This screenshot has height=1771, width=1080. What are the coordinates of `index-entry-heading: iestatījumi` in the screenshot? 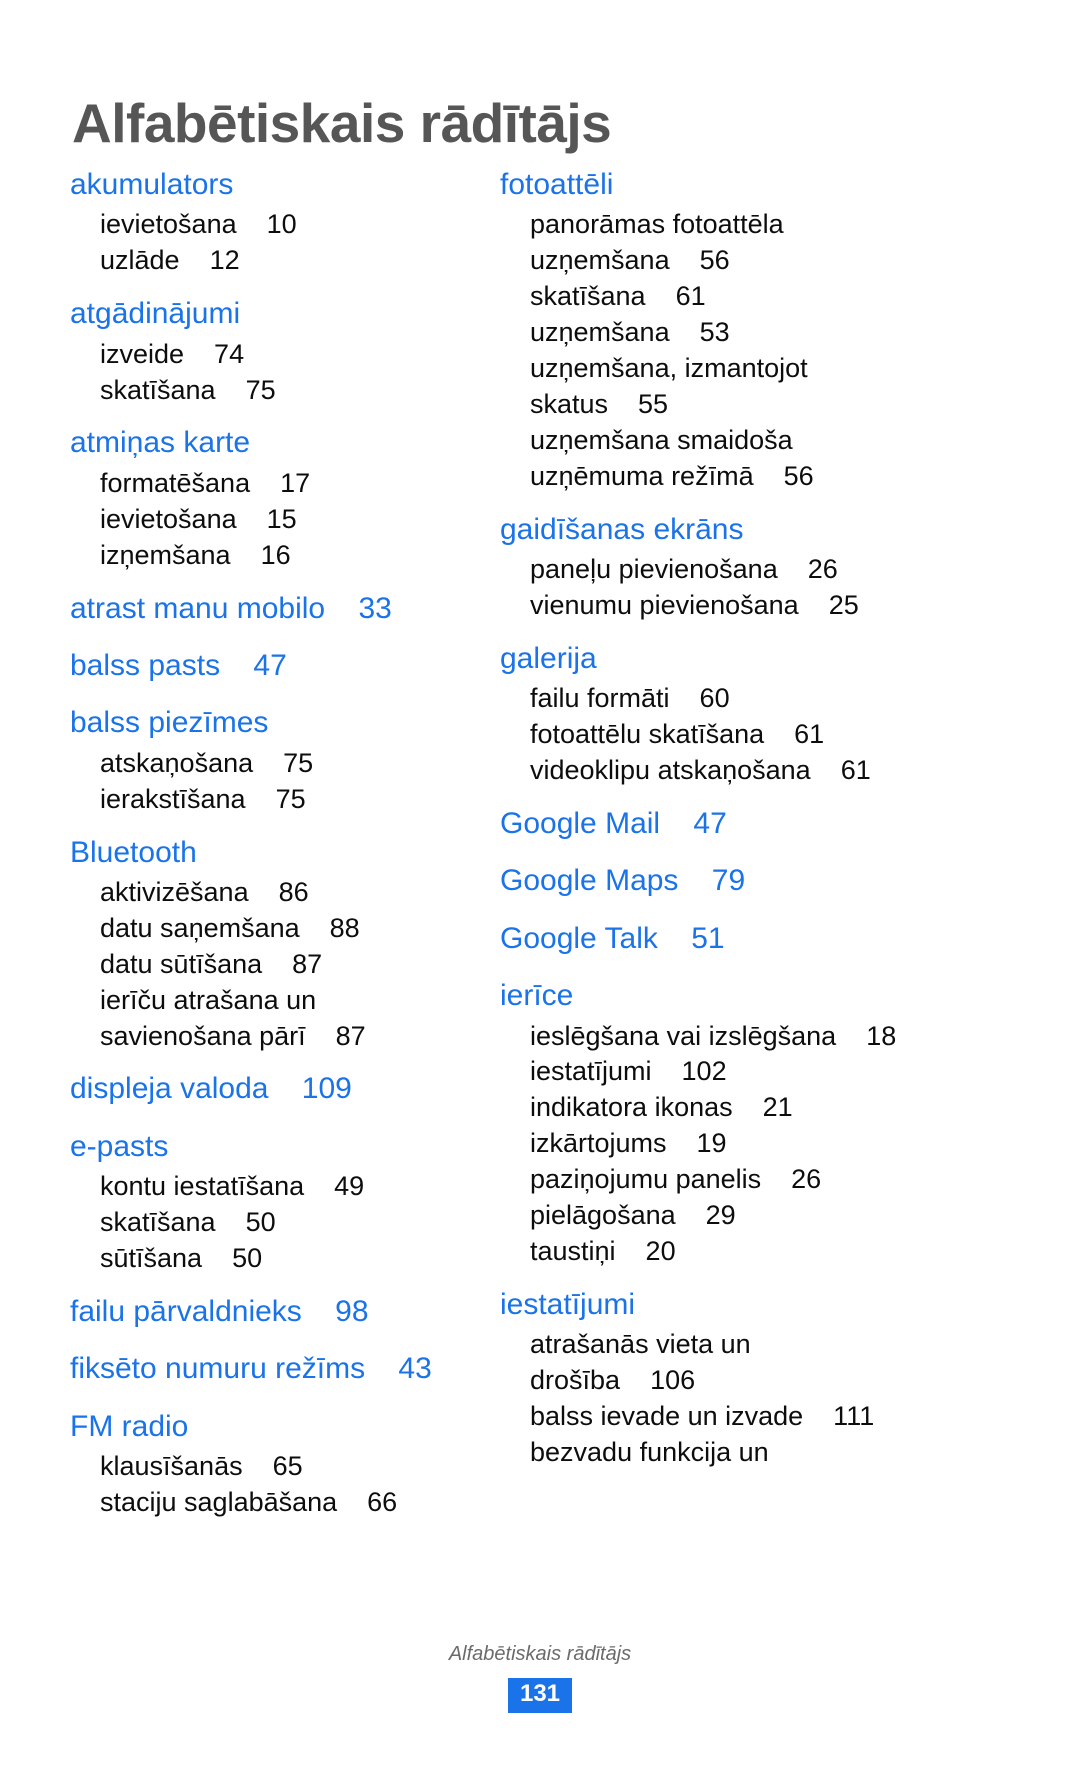 It's located at (715, 1305).